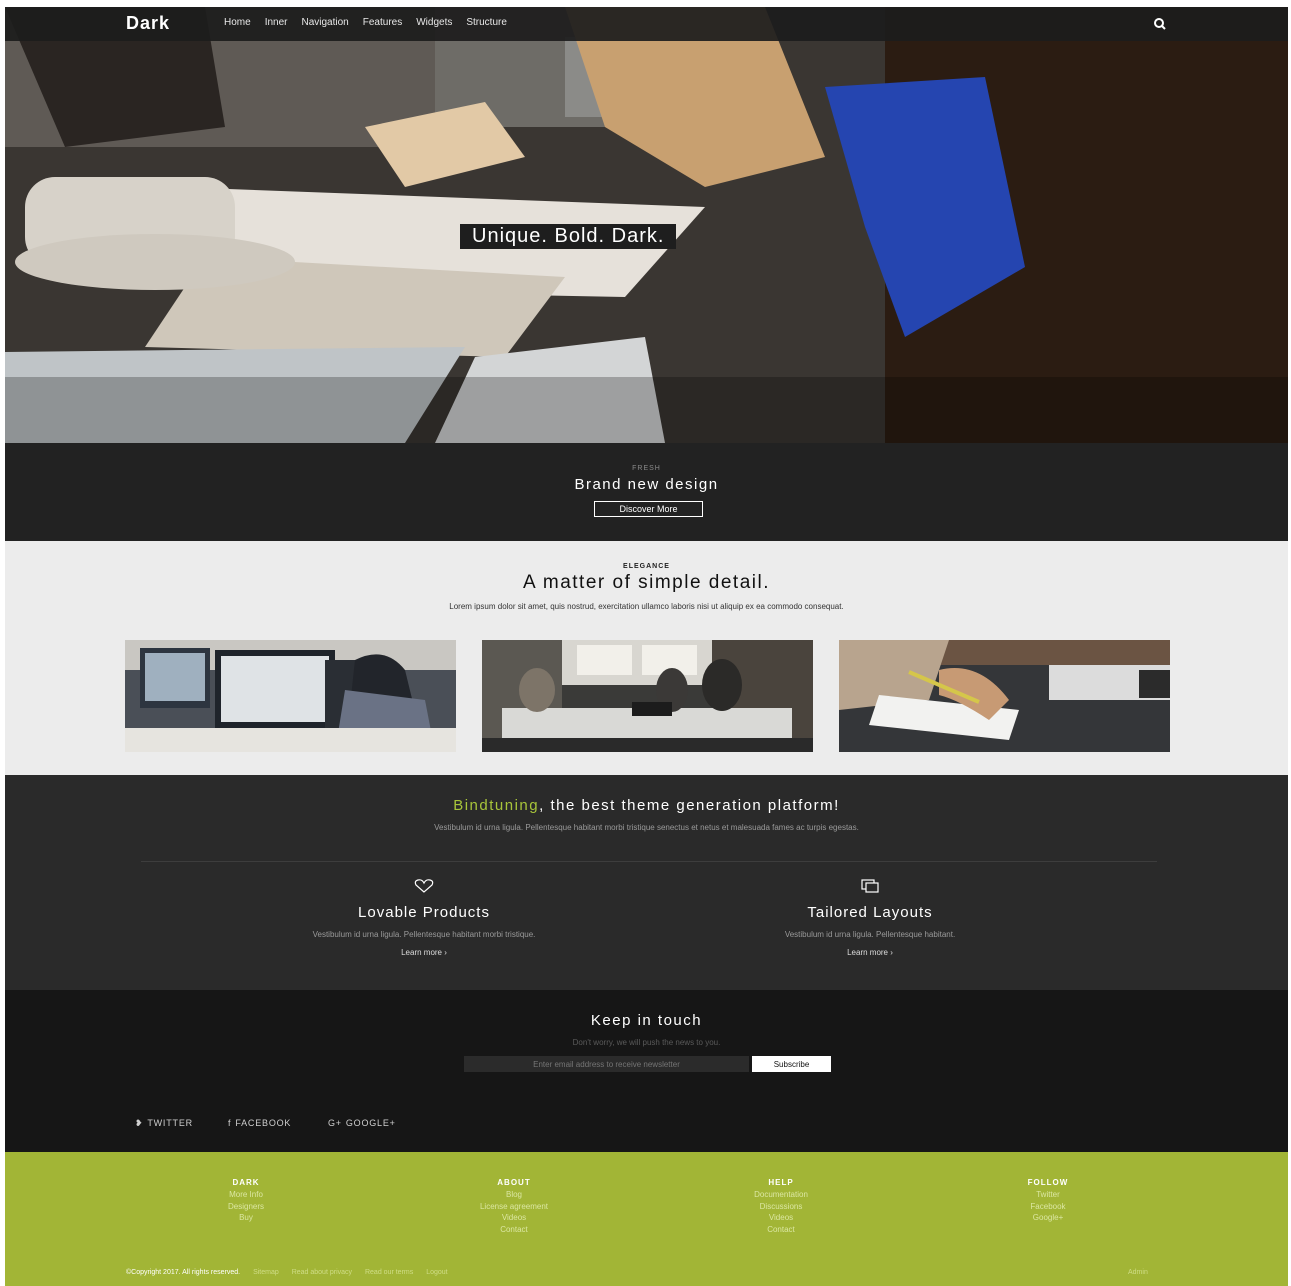  I want to click on footer-link: Facebook, so click(1048, 1207).